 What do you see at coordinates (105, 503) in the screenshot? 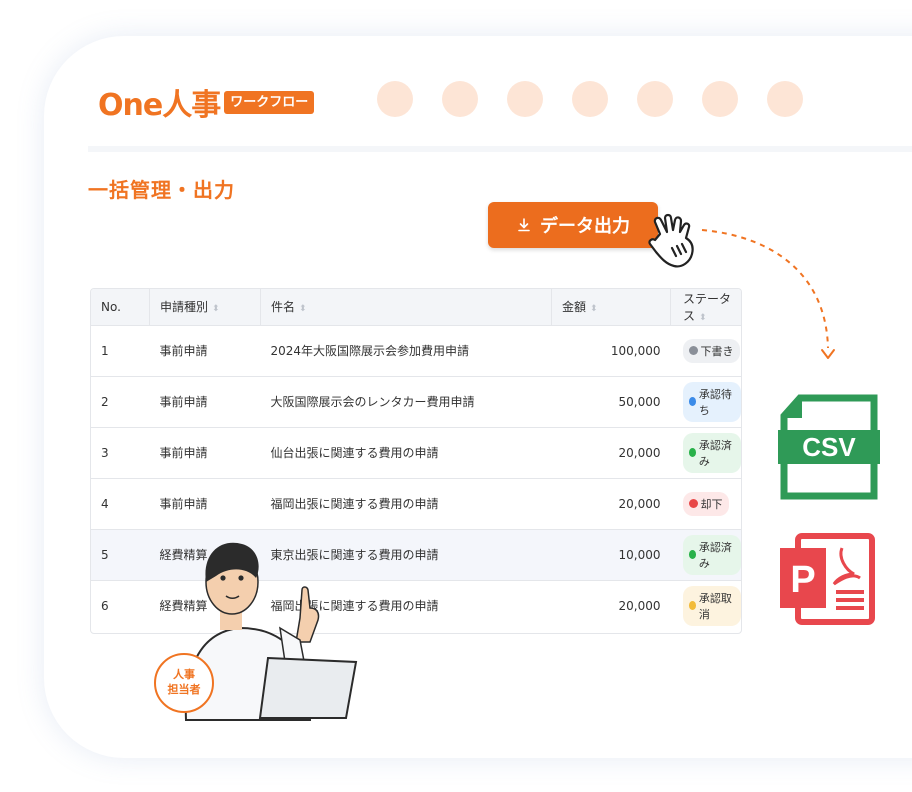
I see `cell-no: 4` at bounding box center [105, 503].